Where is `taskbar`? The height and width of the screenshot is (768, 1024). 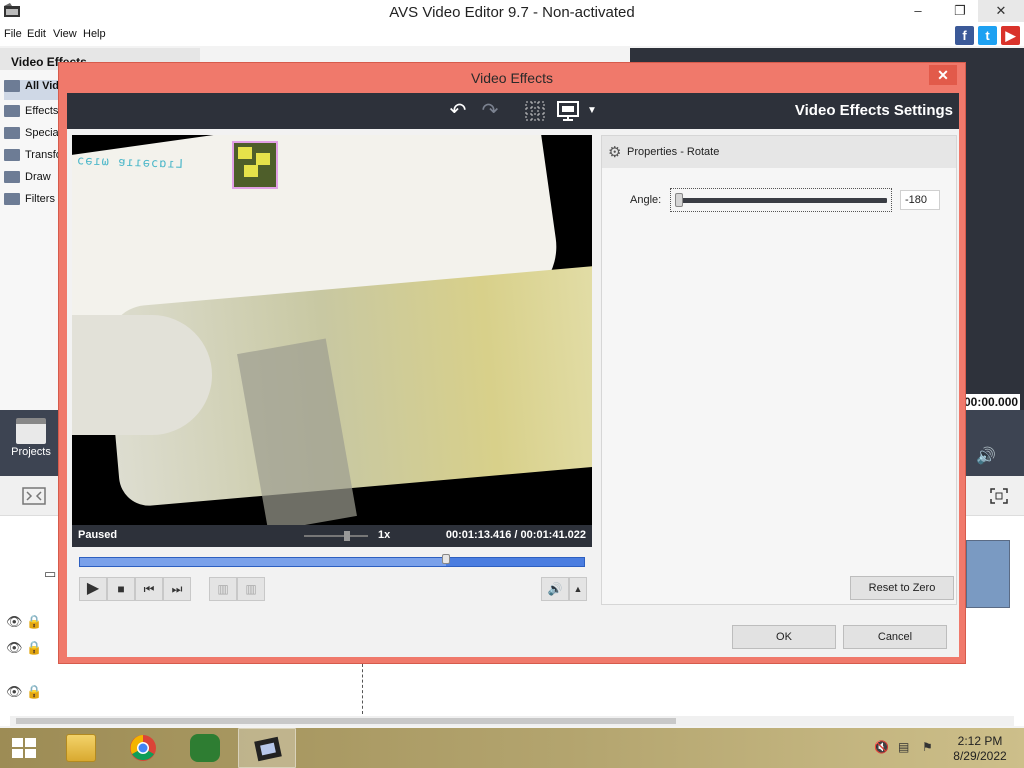 taskbar is located at coordinates (512, 748).